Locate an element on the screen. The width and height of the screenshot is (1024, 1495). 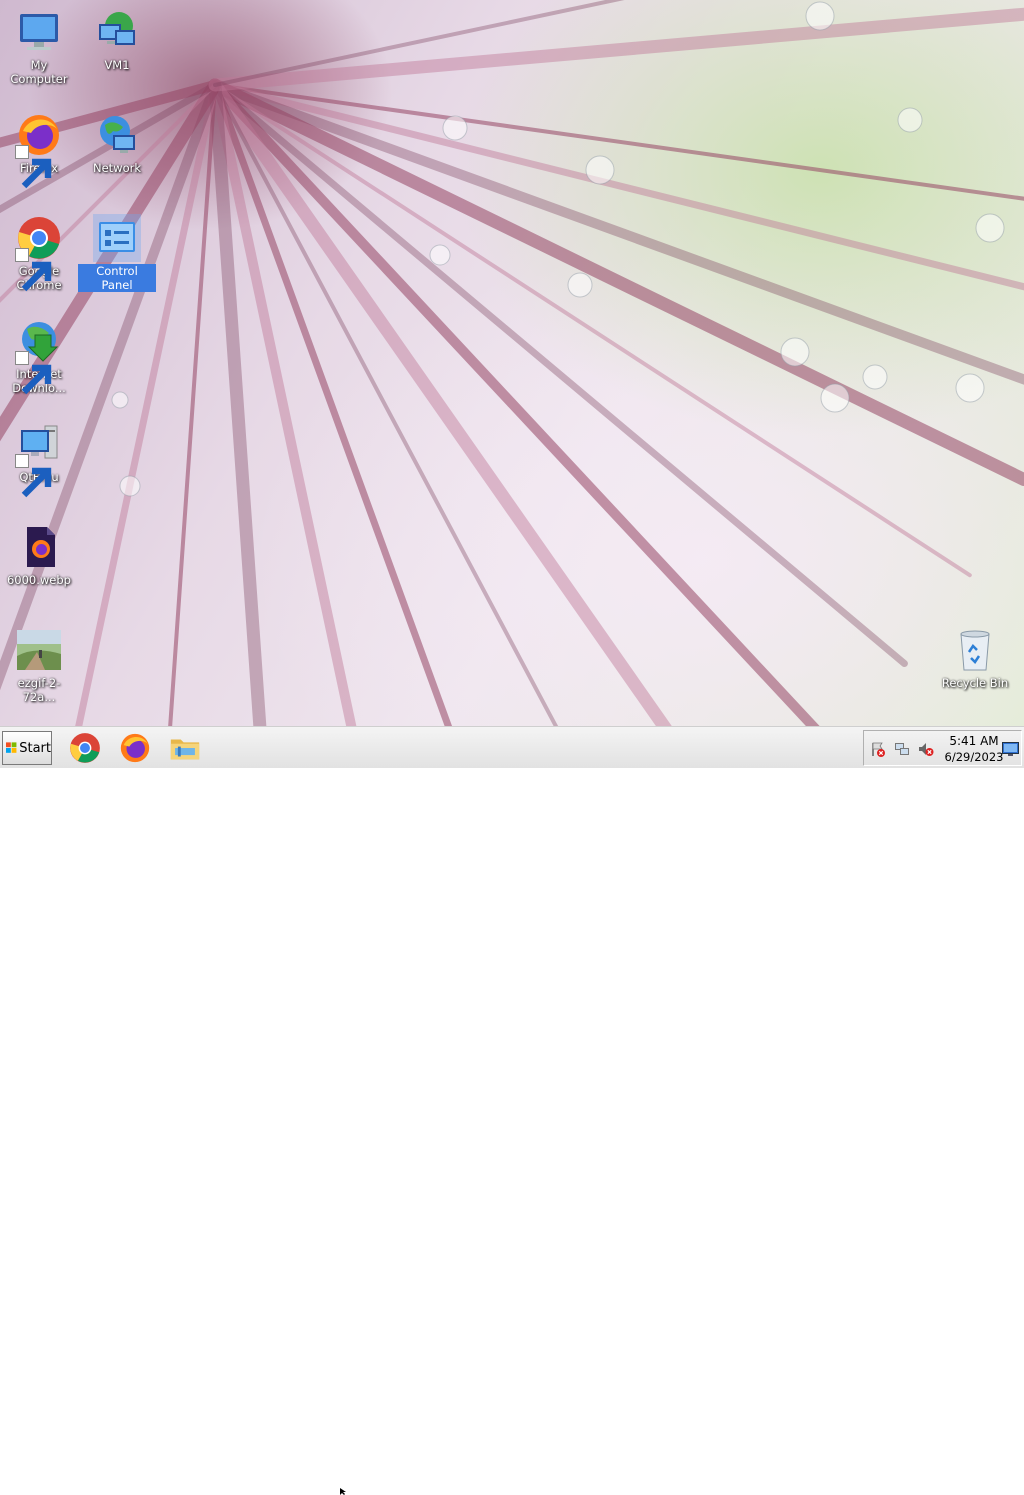
taskbar-chrome-button is located at coordinates (86, 748).